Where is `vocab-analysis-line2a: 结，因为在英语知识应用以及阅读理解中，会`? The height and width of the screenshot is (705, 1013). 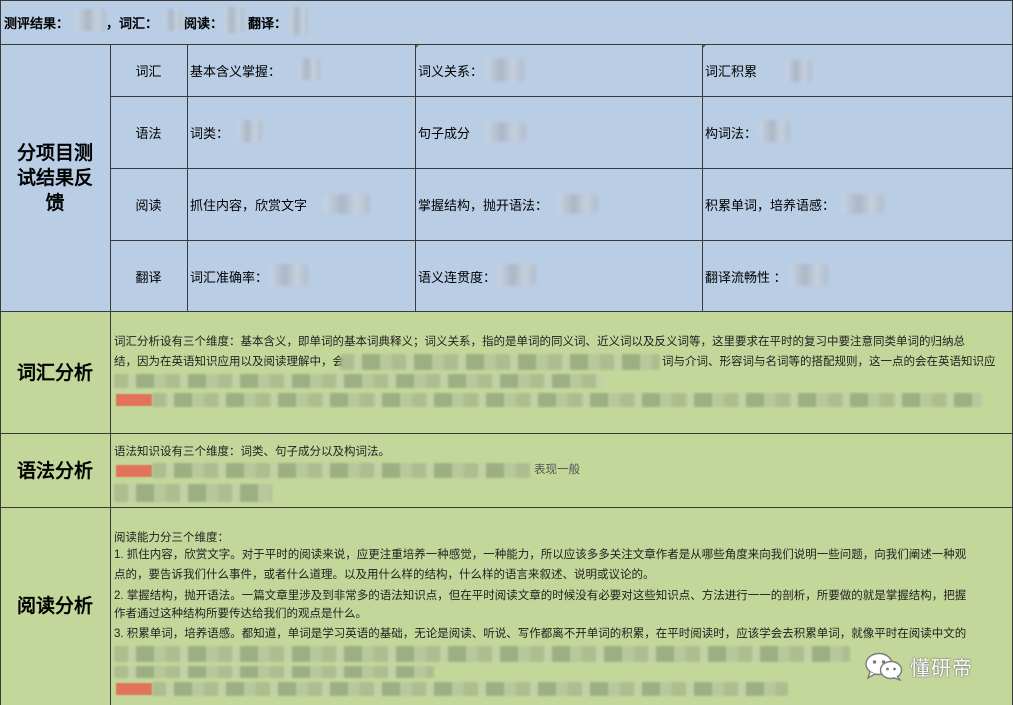 vocab-analysis-line2a: 结，因为在英语知识应用以及阅读理解中，会 is located at coordinates (229, 362).